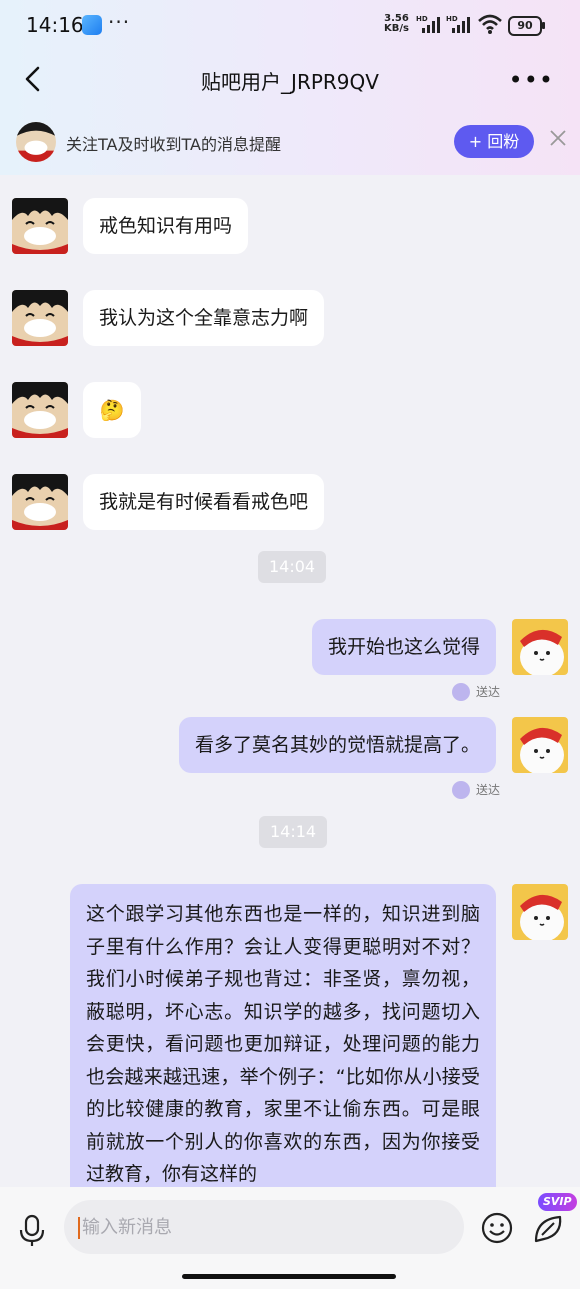 Image resolution: width=580 pixels, height=1289 pixels. Describe the element at coordinates (337, 745) in the screenshot. I see `message-bubble-outgoing: 看多了莫名其妙的觉悟就提高了。` at that location.